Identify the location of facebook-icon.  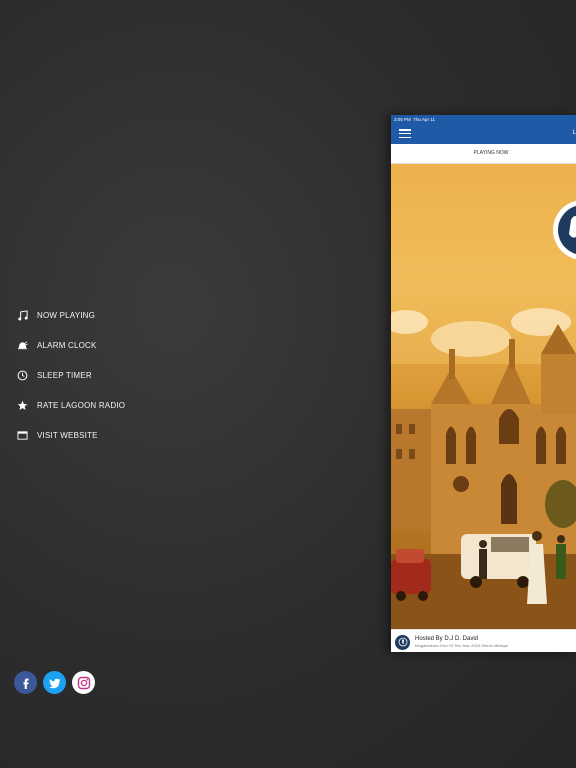
(25, 683).